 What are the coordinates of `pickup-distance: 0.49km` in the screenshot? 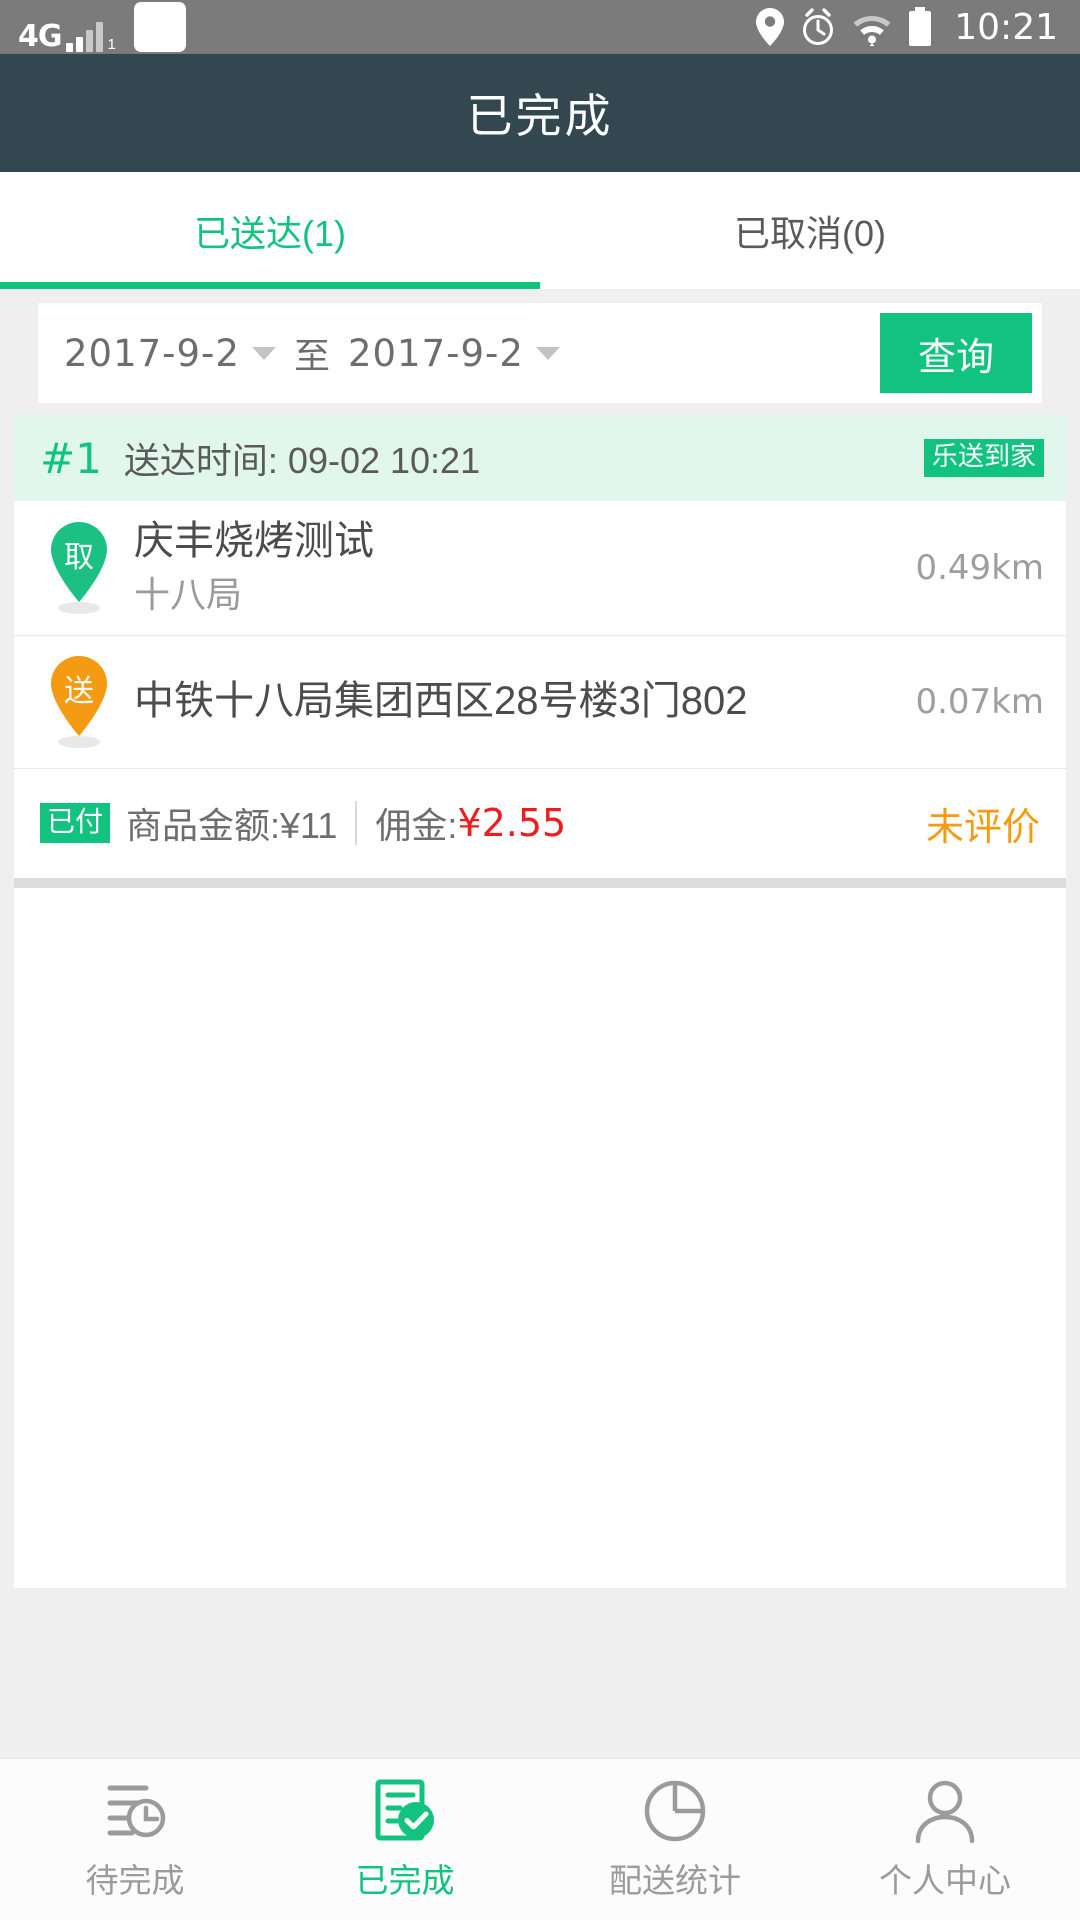 It's located at (979, 567).